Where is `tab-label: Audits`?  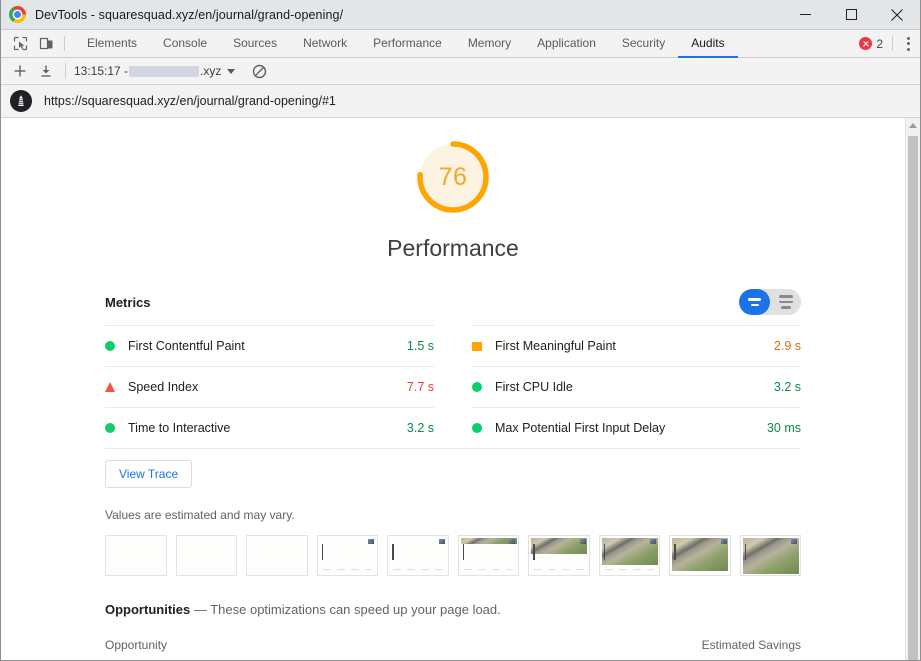 tab-label: Audits is located at coordinates (708, 43).